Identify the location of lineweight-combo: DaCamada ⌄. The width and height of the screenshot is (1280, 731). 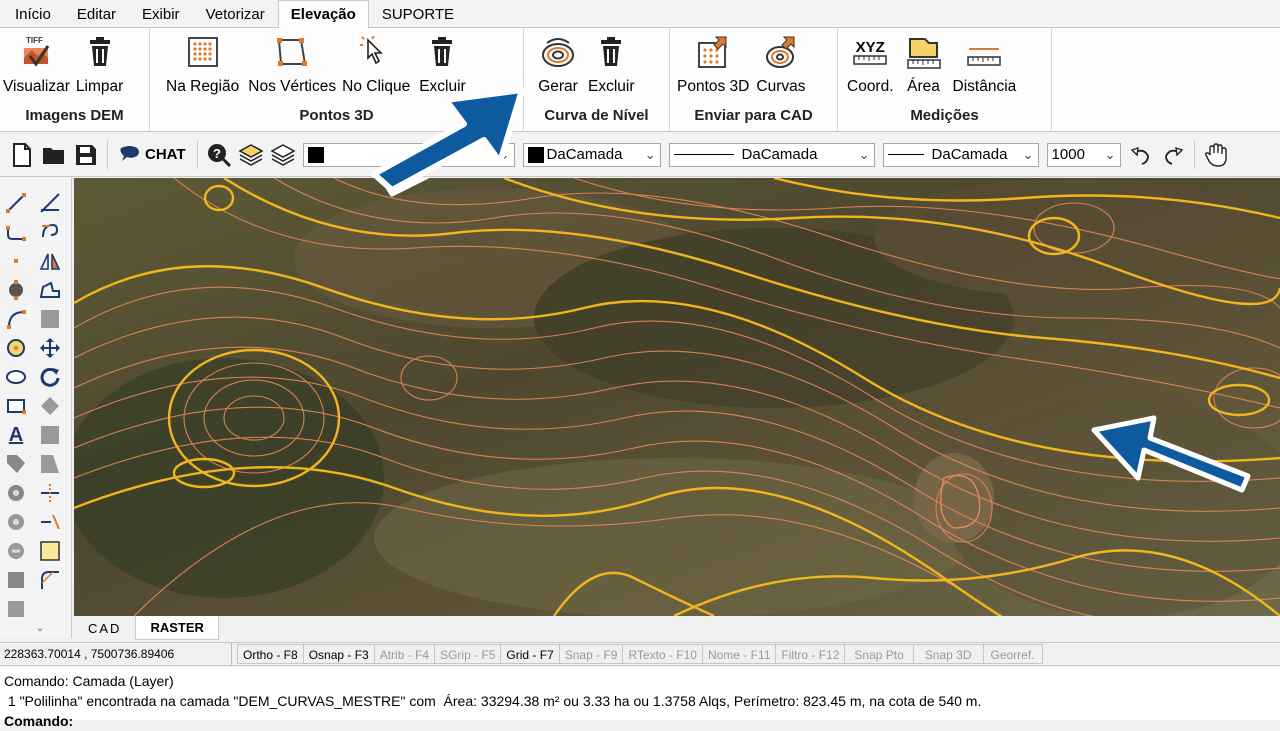
(960, 154).